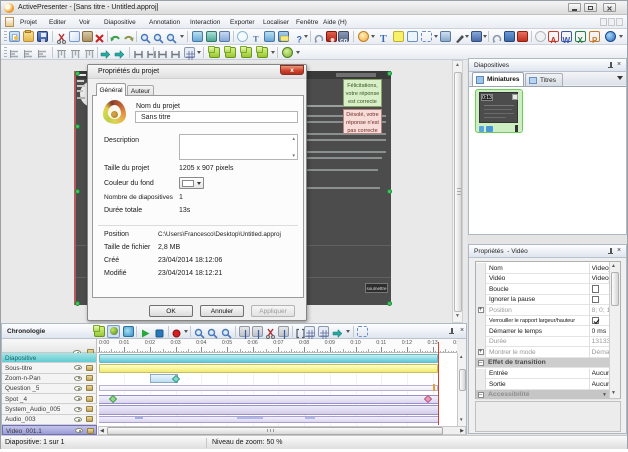 The height and width of the screenshot is (452, 628). Describe the element at coordinates (554, 40) in the screenshot. I see `svg-text: A` at that location.